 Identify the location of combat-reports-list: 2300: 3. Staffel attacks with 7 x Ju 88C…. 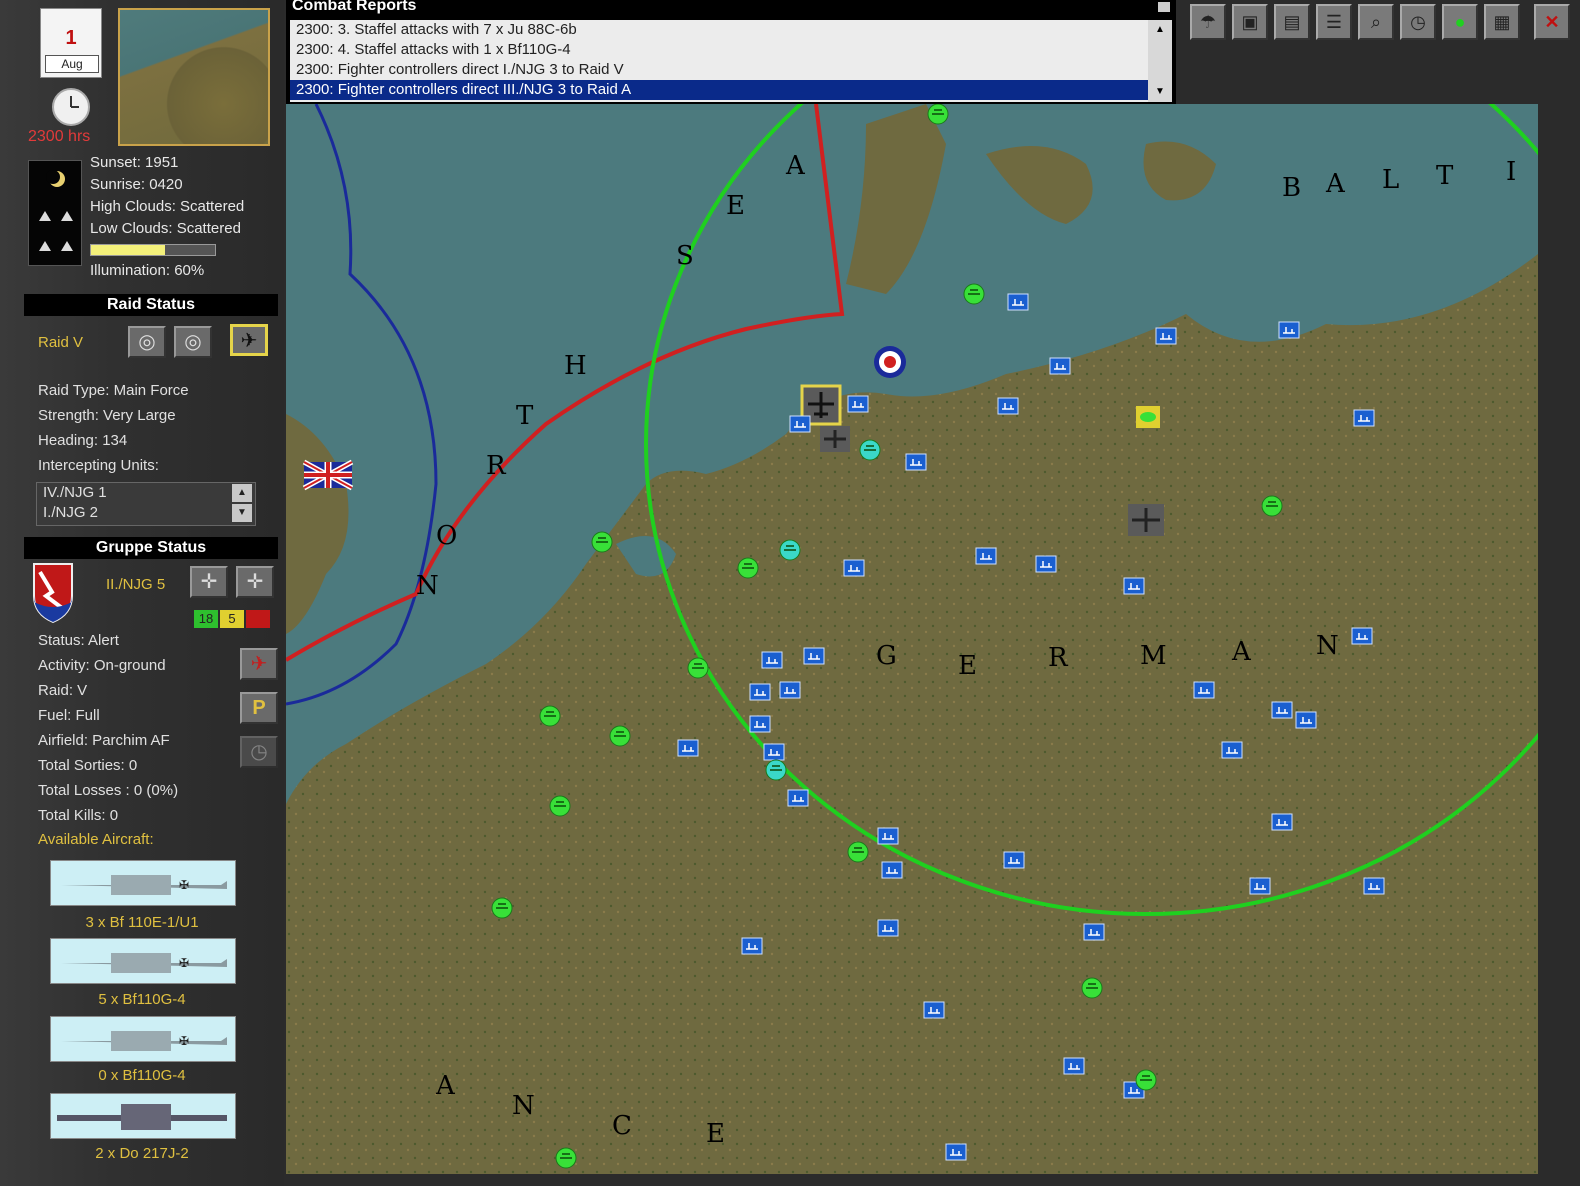
(719, 61).